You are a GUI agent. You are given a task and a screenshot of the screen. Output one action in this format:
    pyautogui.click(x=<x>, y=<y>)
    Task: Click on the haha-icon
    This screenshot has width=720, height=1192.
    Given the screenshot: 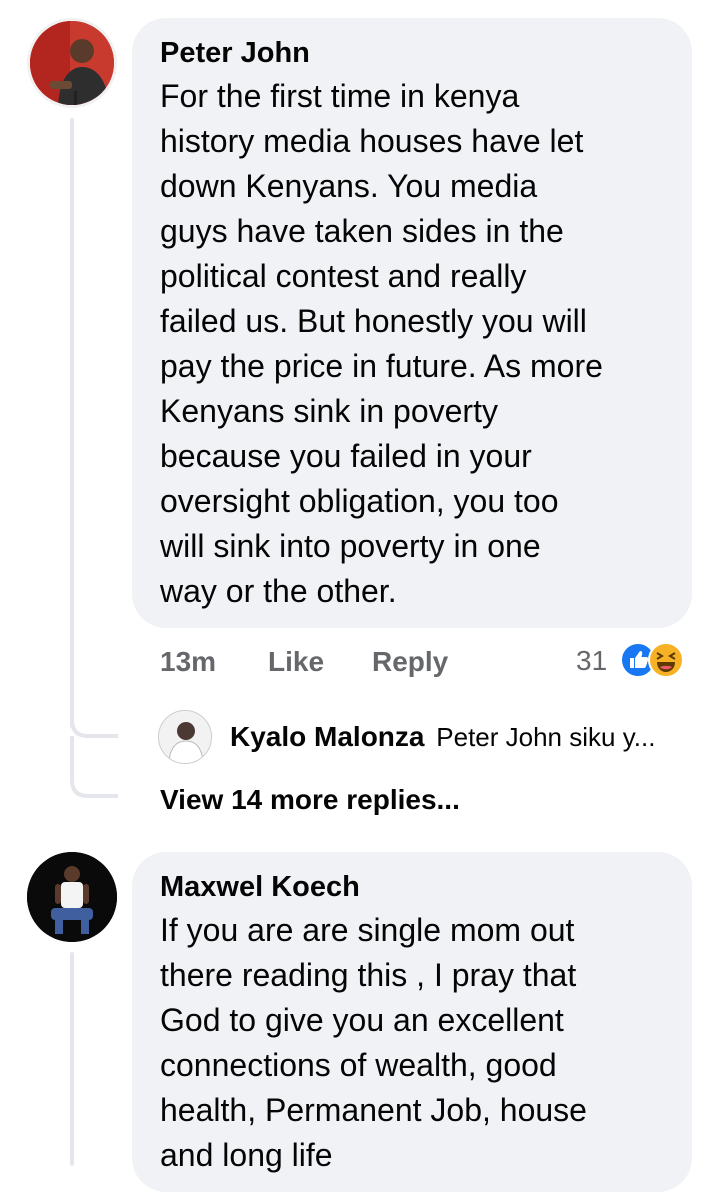 What is the action you would take?
    pyautogui.click(x=666, y=660)
    